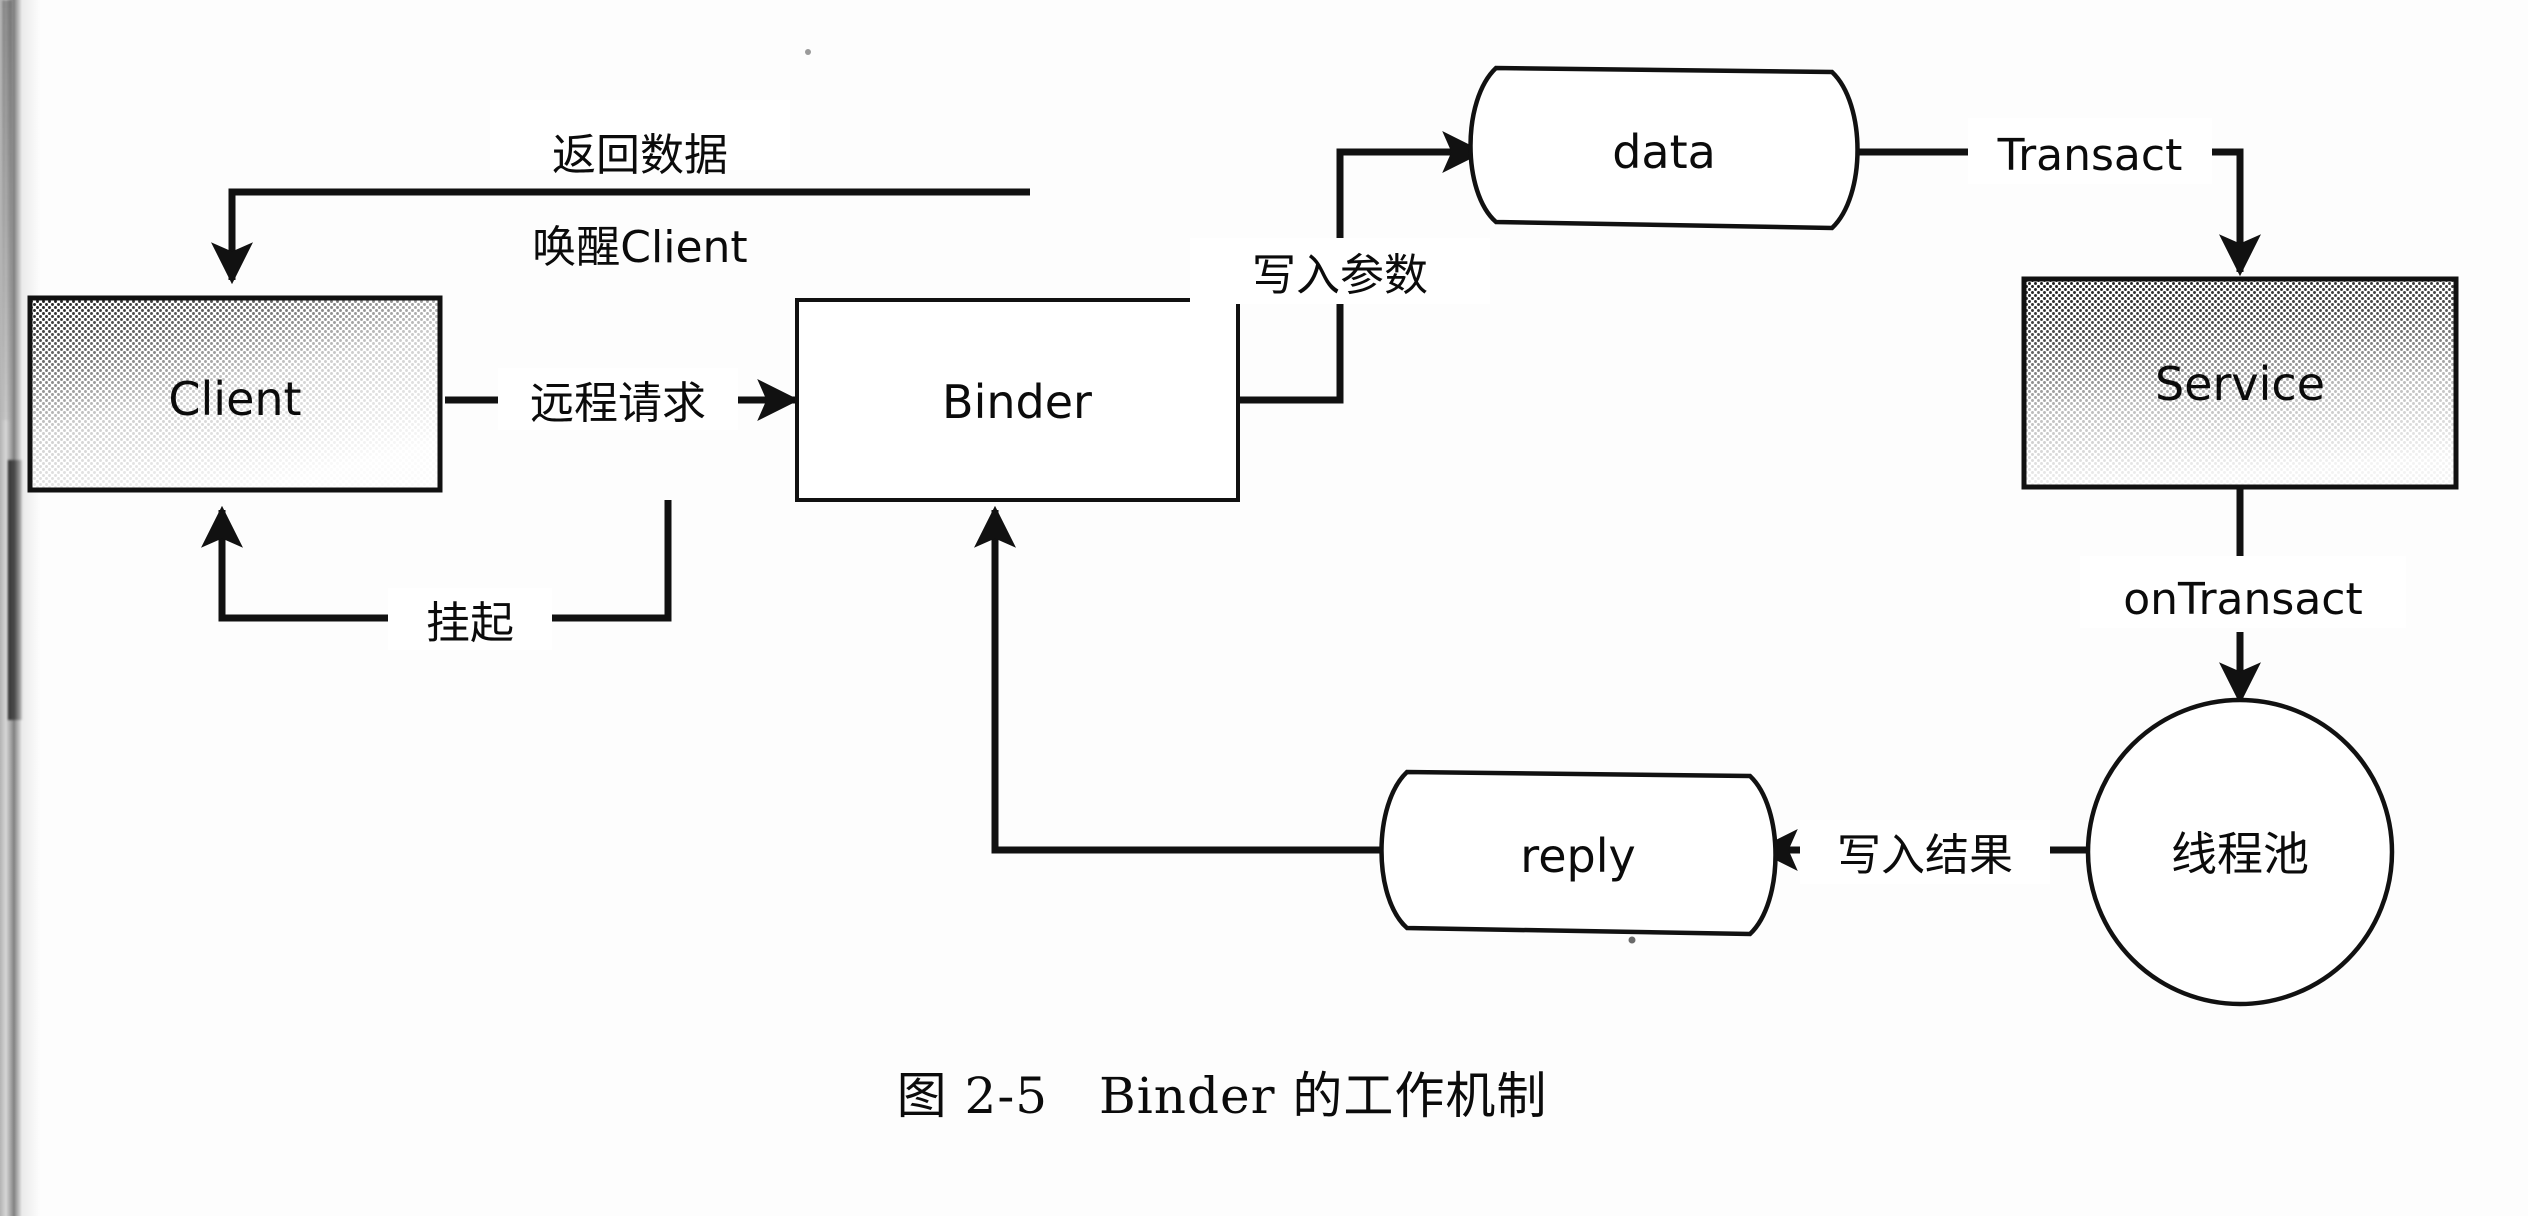 The height and width of the screenshot is (1216, 2528). I want to click on node-binder: Binder, so click(1017, 400).